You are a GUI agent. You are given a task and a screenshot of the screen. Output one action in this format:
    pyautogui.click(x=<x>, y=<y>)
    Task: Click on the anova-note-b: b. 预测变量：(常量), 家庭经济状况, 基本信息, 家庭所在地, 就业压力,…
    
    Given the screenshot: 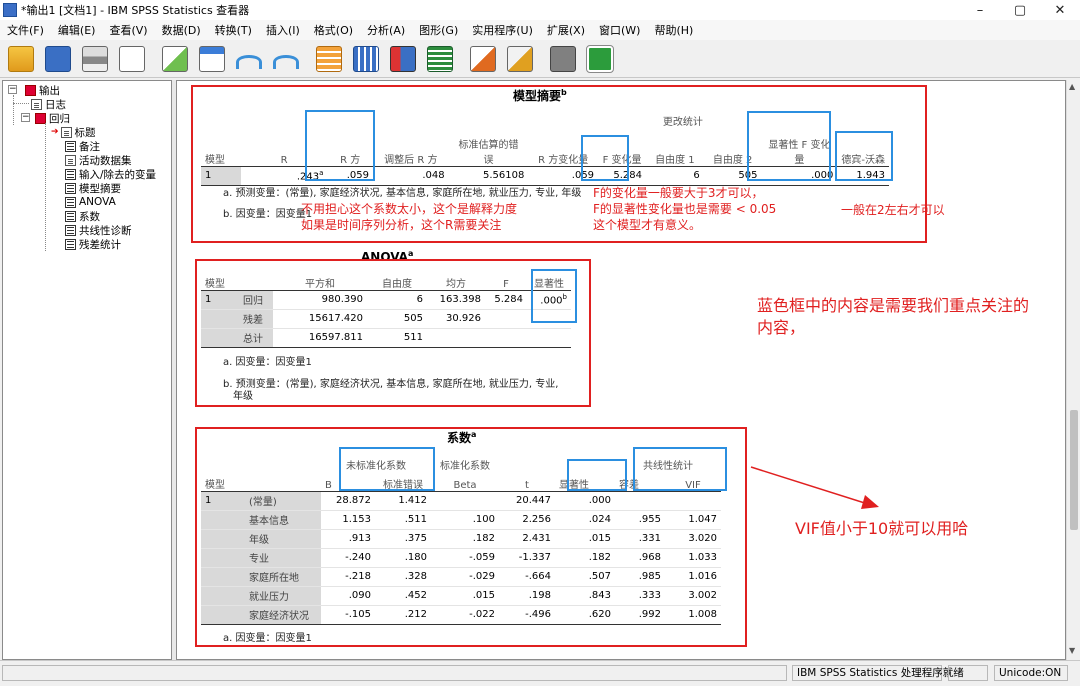 What is the action you would take?
    pyautogui.click(x=391, y=384)
    